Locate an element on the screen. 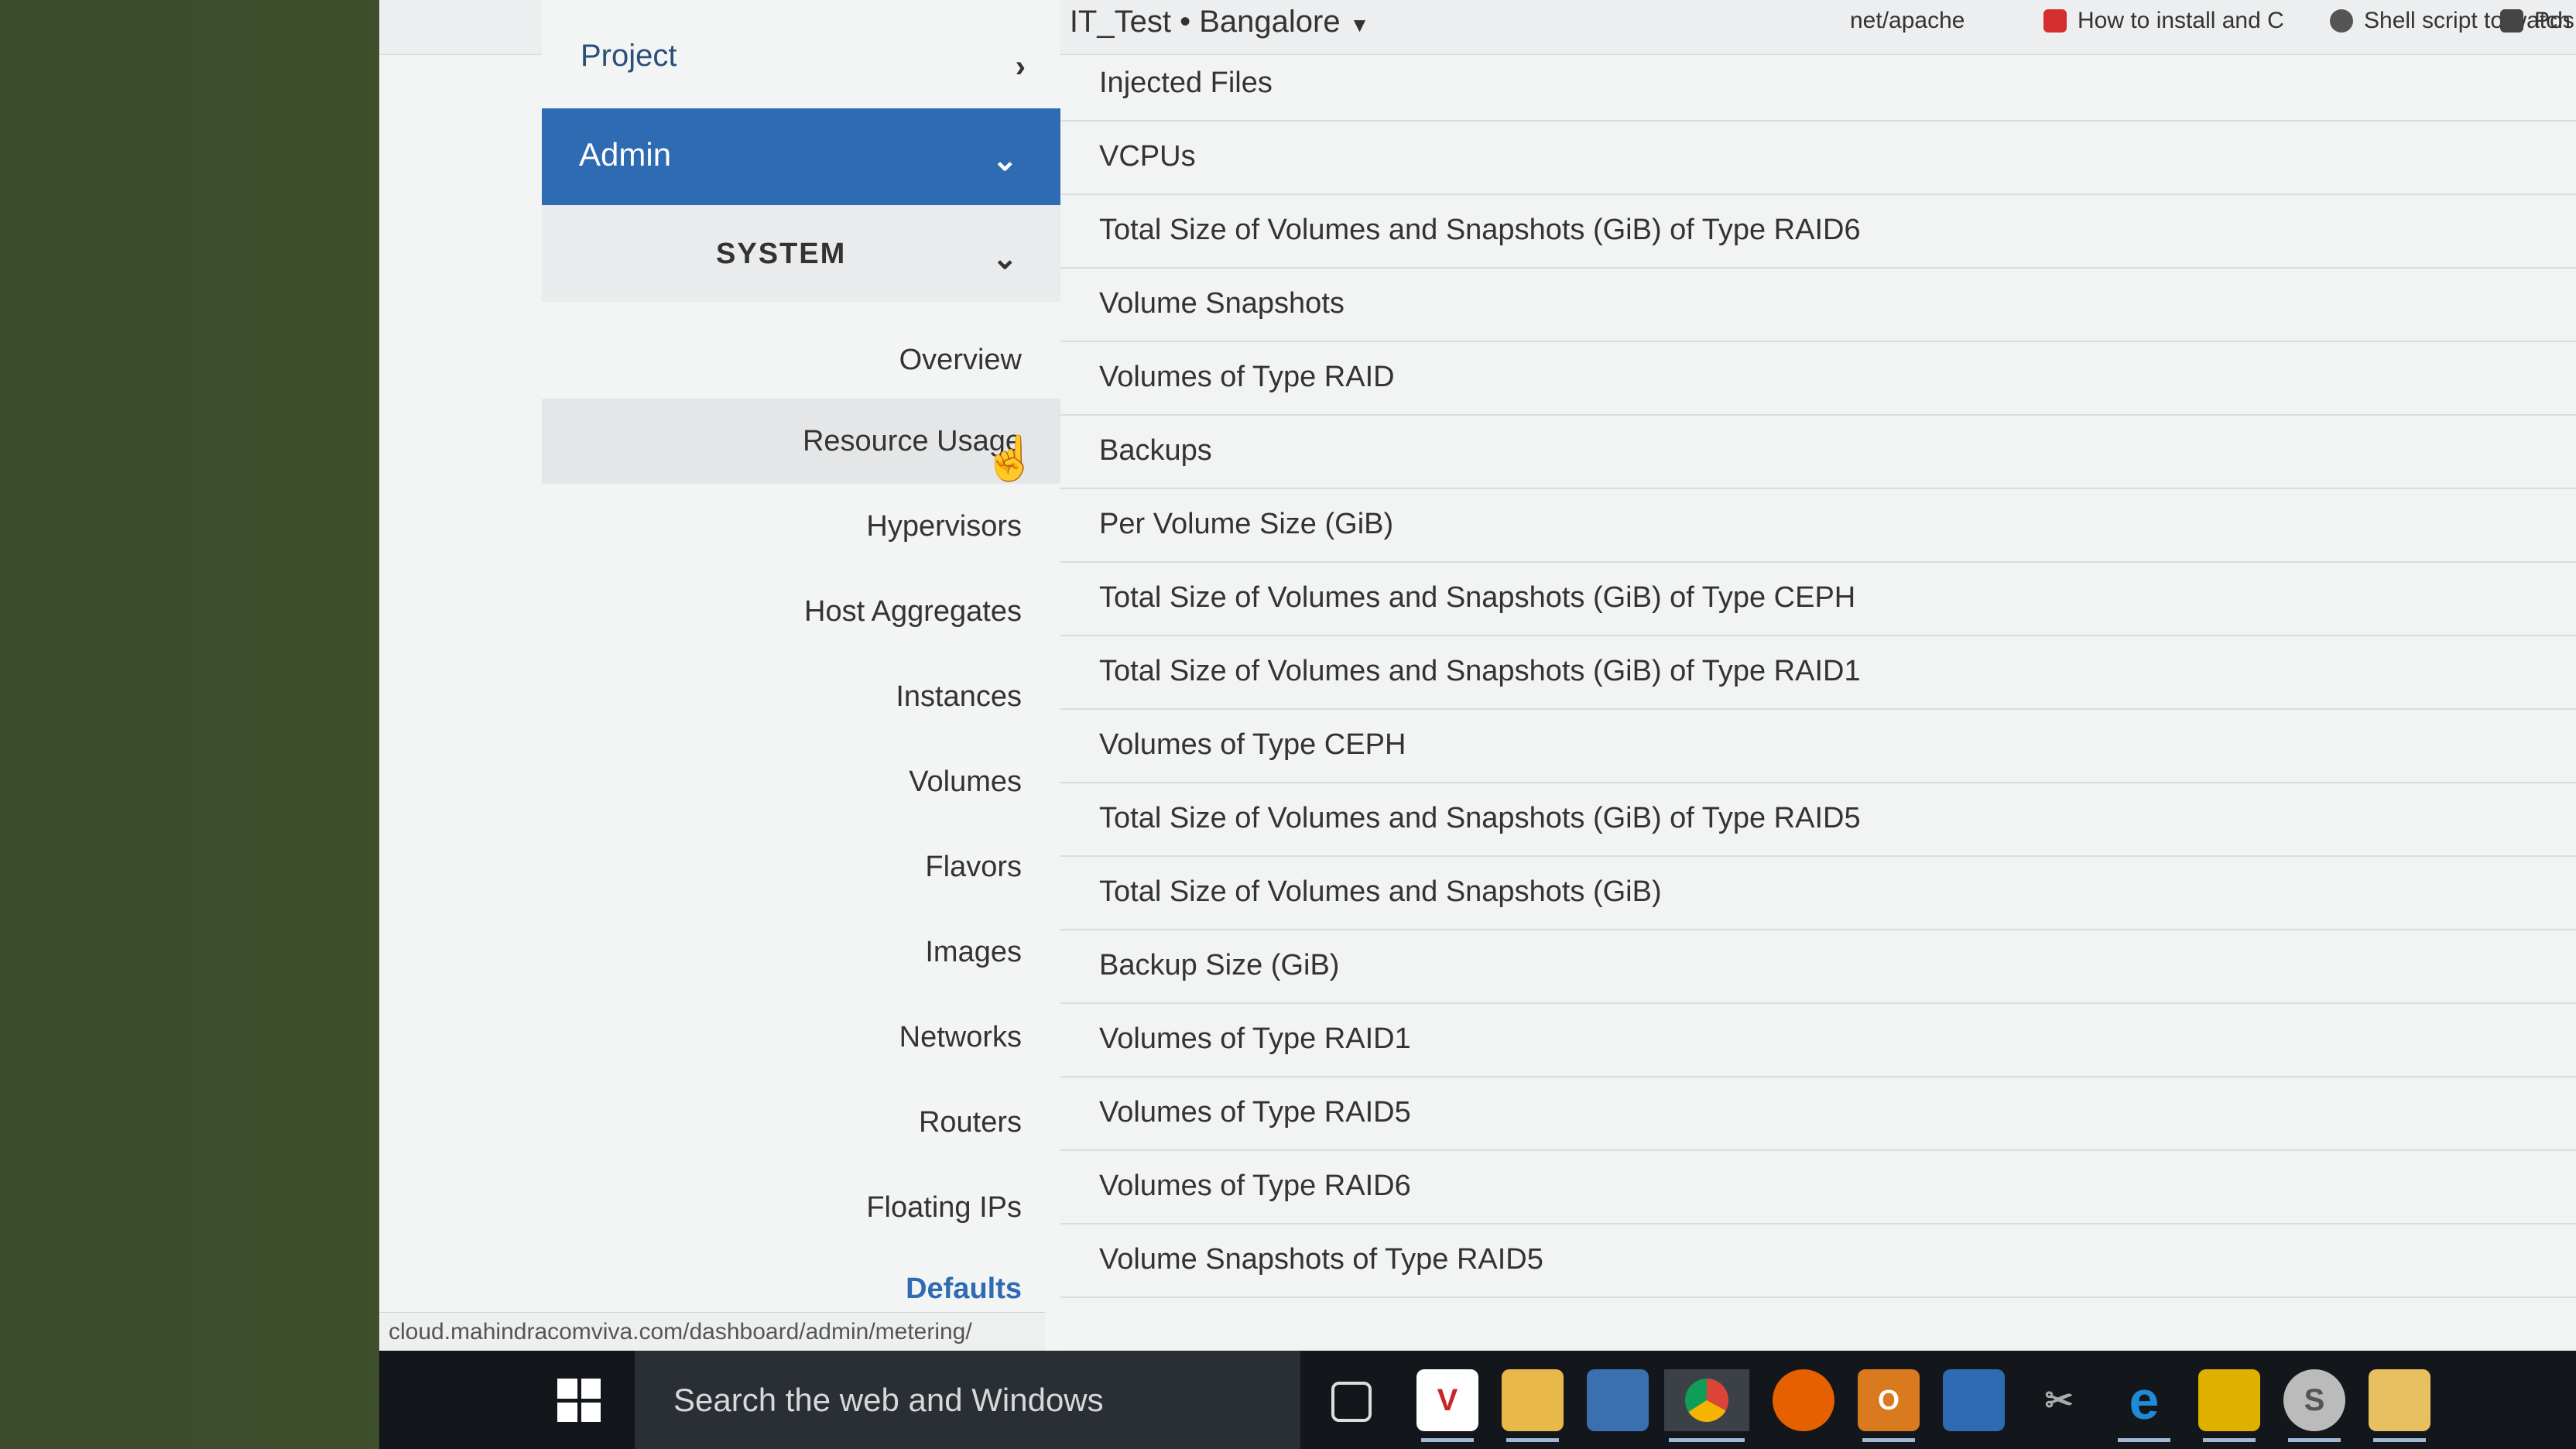  list-item: Volumes of Type RAID6 is located at coordinates (1818, 1187).